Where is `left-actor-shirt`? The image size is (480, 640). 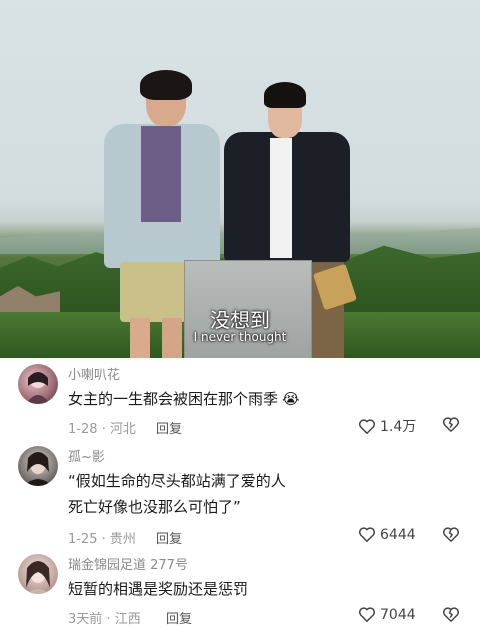
left-actor-shirt is located at coordinates (161, 174).